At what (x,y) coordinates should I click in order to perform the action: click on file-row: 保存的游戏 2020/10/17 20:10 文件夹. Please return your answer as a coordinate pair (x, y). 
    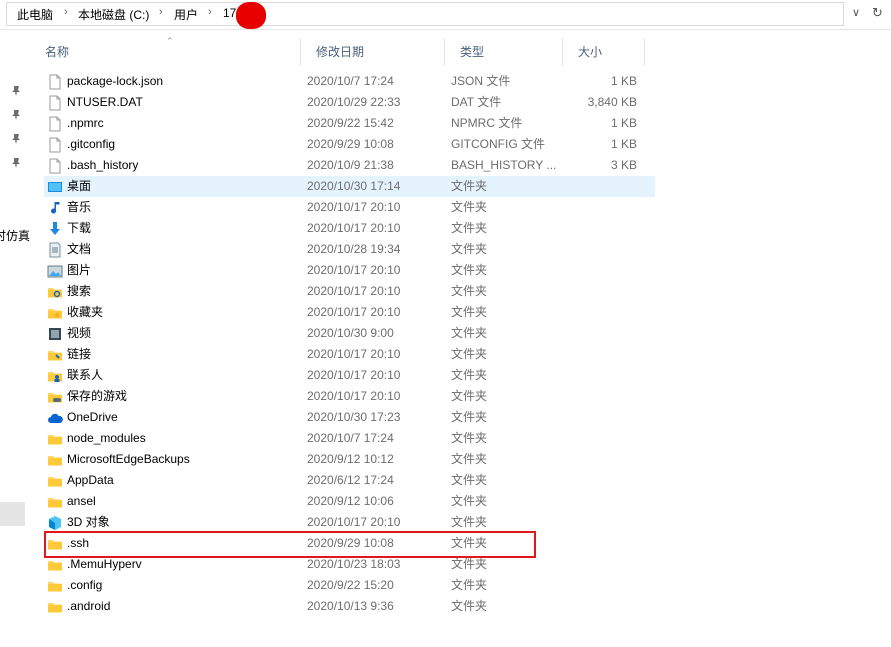
    Looking at the image, I should click on (337, 396).